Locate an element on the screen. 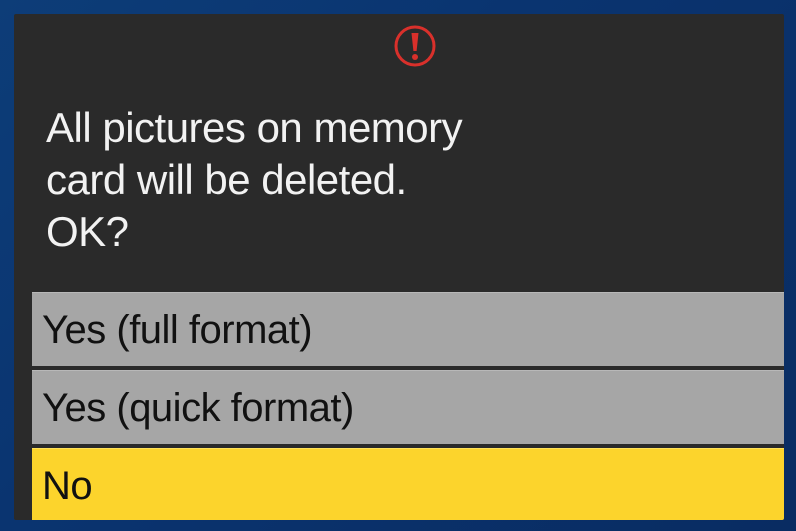 The height and width of the screenshot is (531, 796). message-line-1: All pictures on memory is located at coordinates (254, 127).